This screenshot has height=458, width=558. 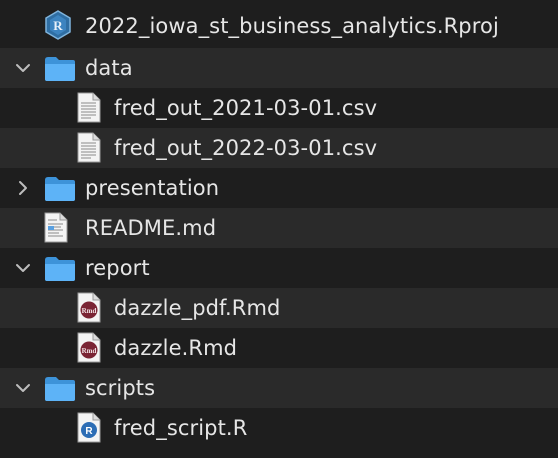 I want to click on chevron-right-icon, so click(x=23, y=188).